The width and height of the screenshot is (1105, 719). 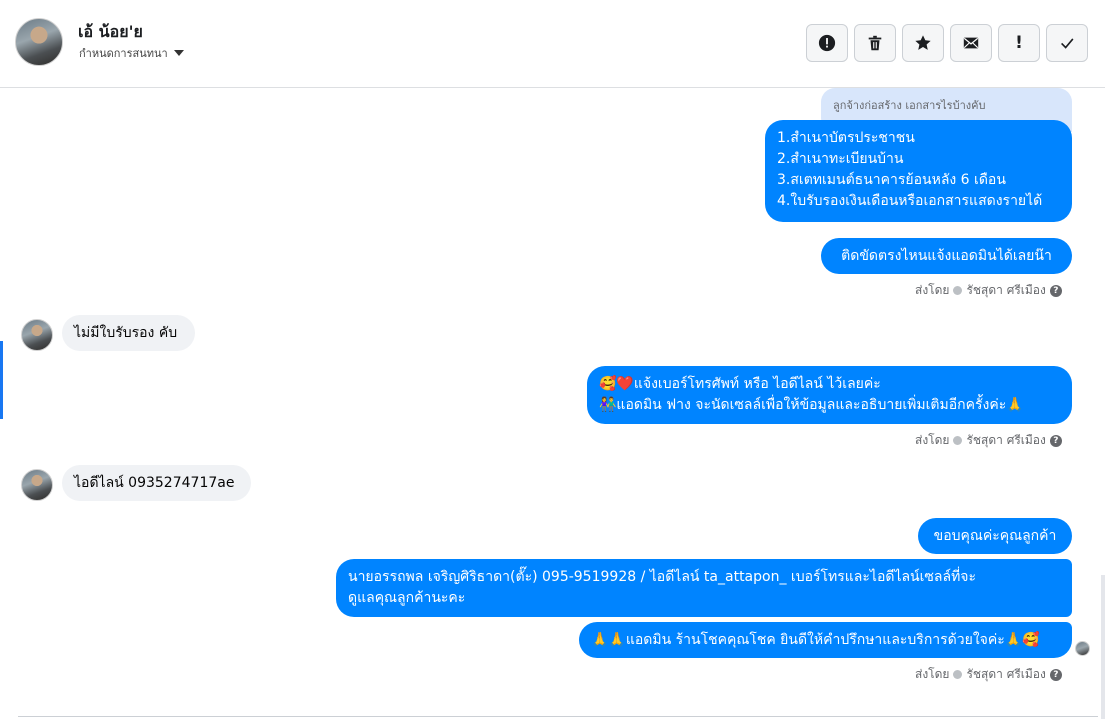 I want to click on message-text: ติดขัดตรงไหนแจ้งแอดมินได้เลยน๊า, so click(x=946, y=256).